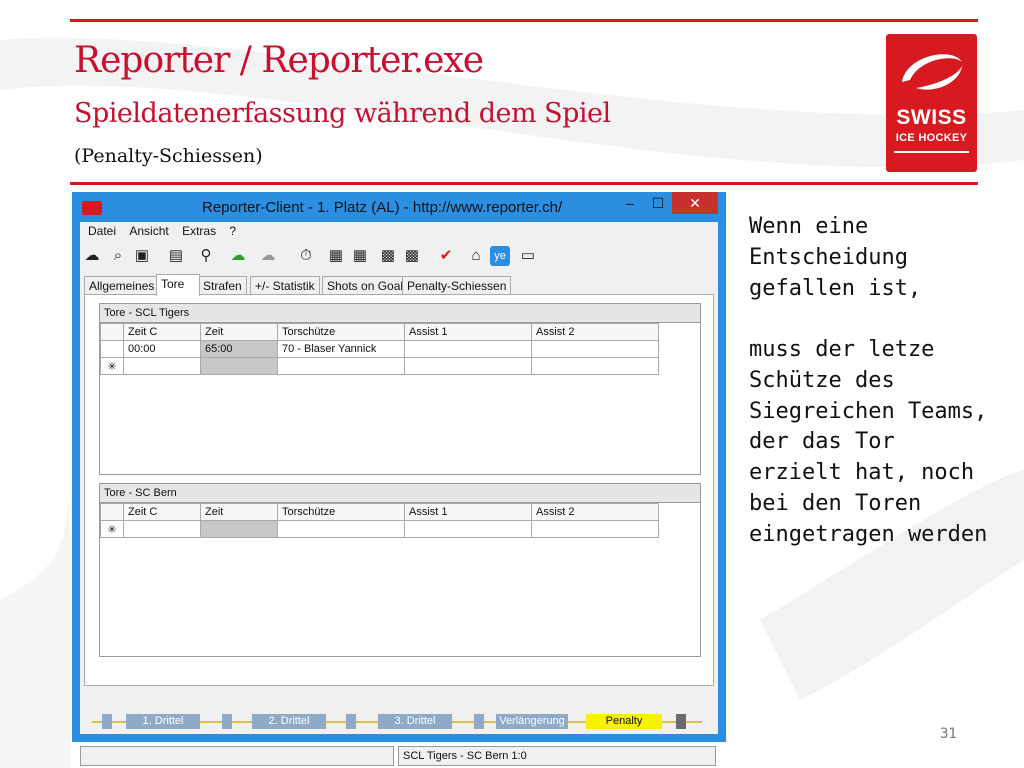  Describe the element at coordinates (237, 756) in the screenshot. I see `status-bar-left` at that location.